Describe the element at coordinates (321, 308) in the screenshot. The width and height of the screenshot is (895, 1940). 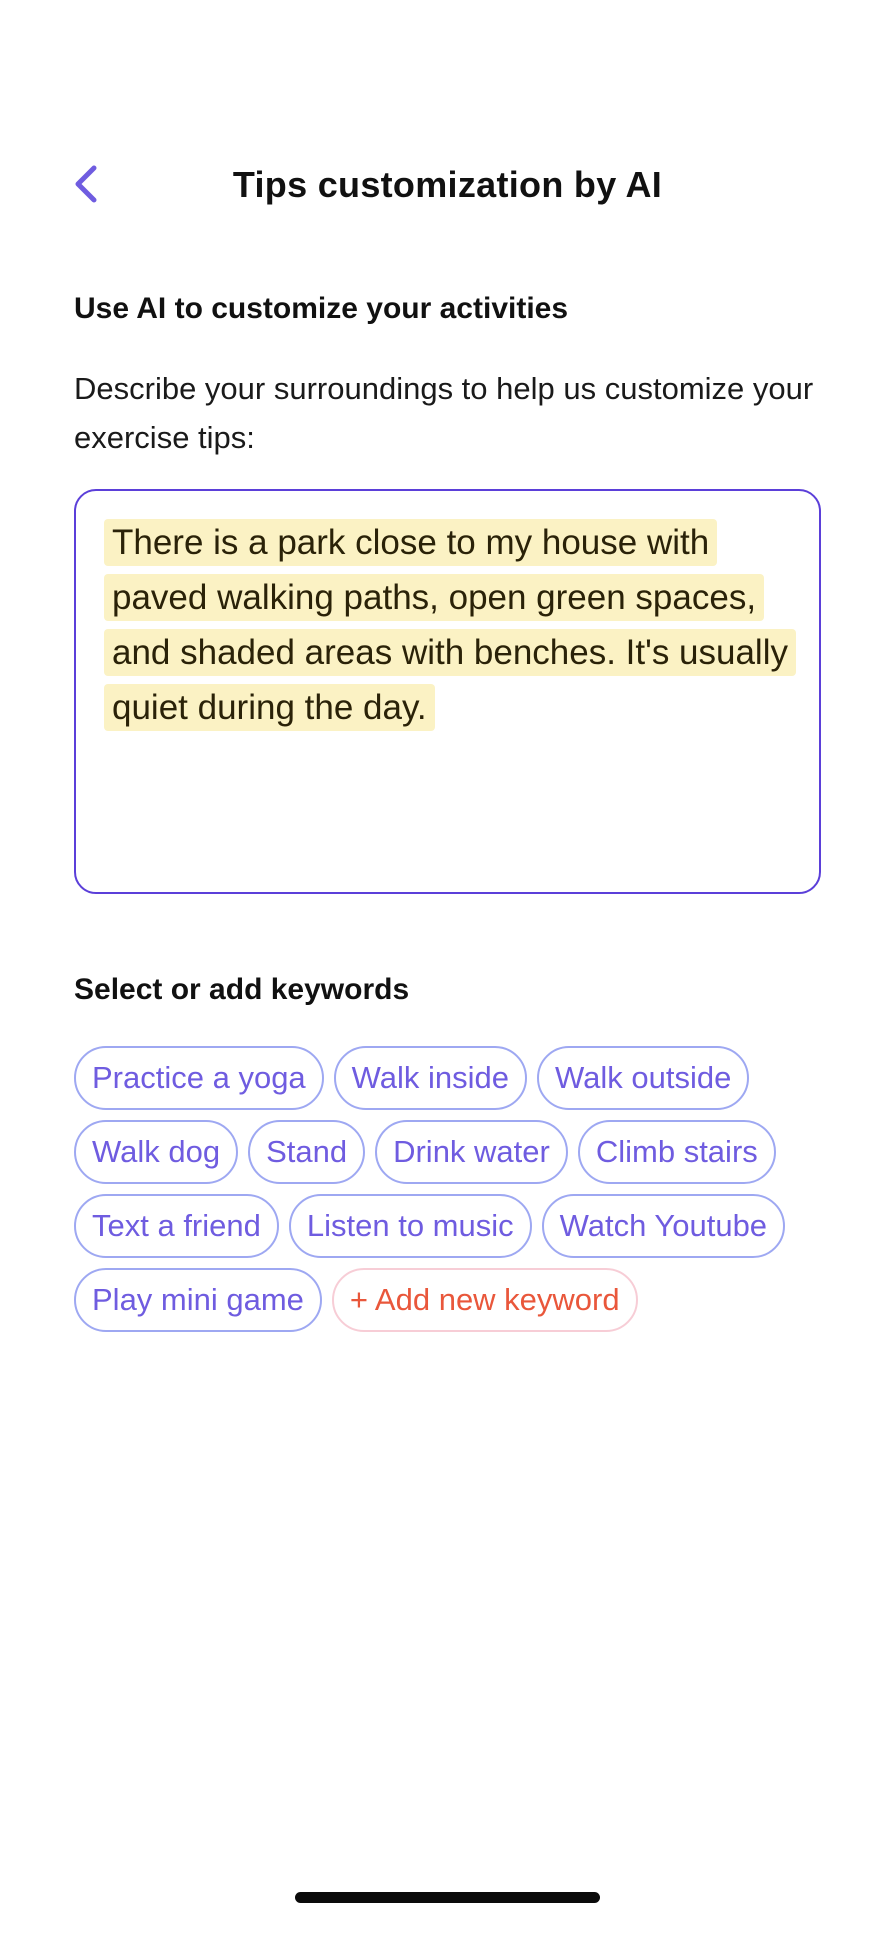
I see `ai-section-heading: Use AI to customize your activities` at that location.